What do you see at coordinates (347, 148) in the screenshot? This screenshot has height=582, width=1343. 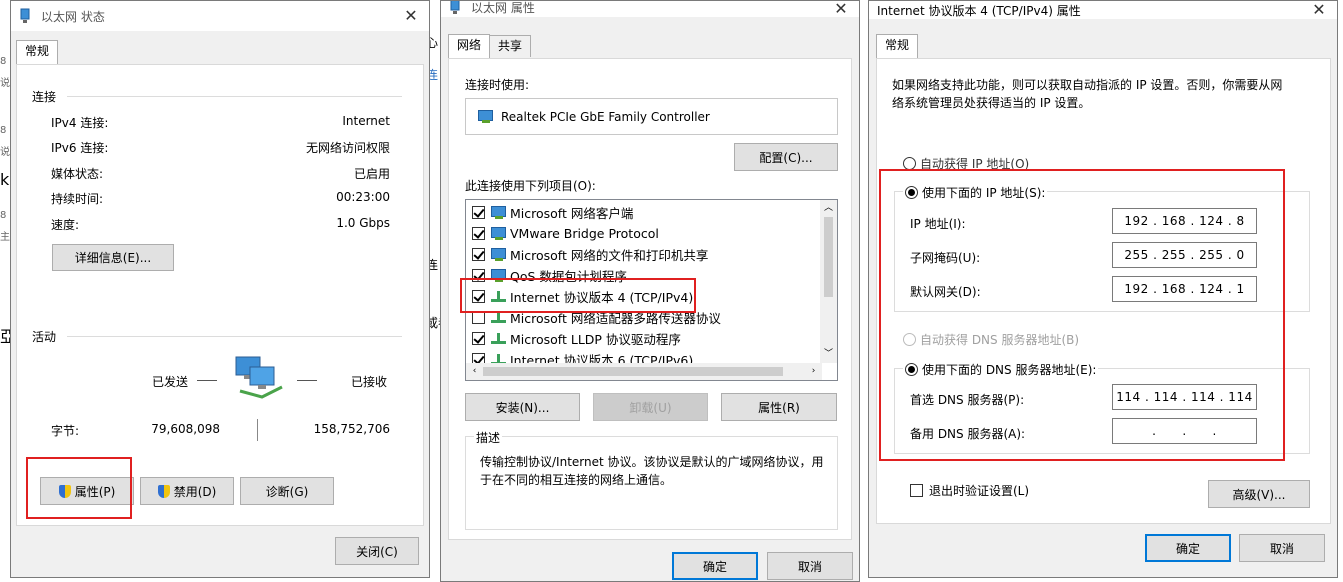 I see `ipv6-connection-value: 无网络访问权限` at bounding box center [347, 148].